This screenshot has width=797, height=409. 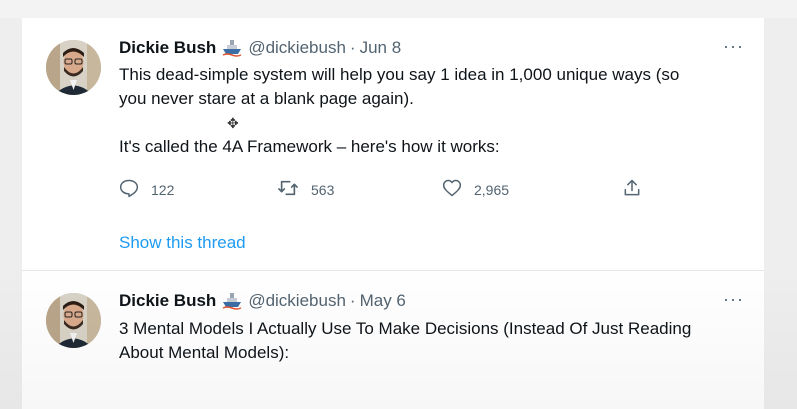 What do you see at coordinates (381, 48) in the screenshot?
I see `tweet-date: Jun 8` at bounding box center [381, 48].